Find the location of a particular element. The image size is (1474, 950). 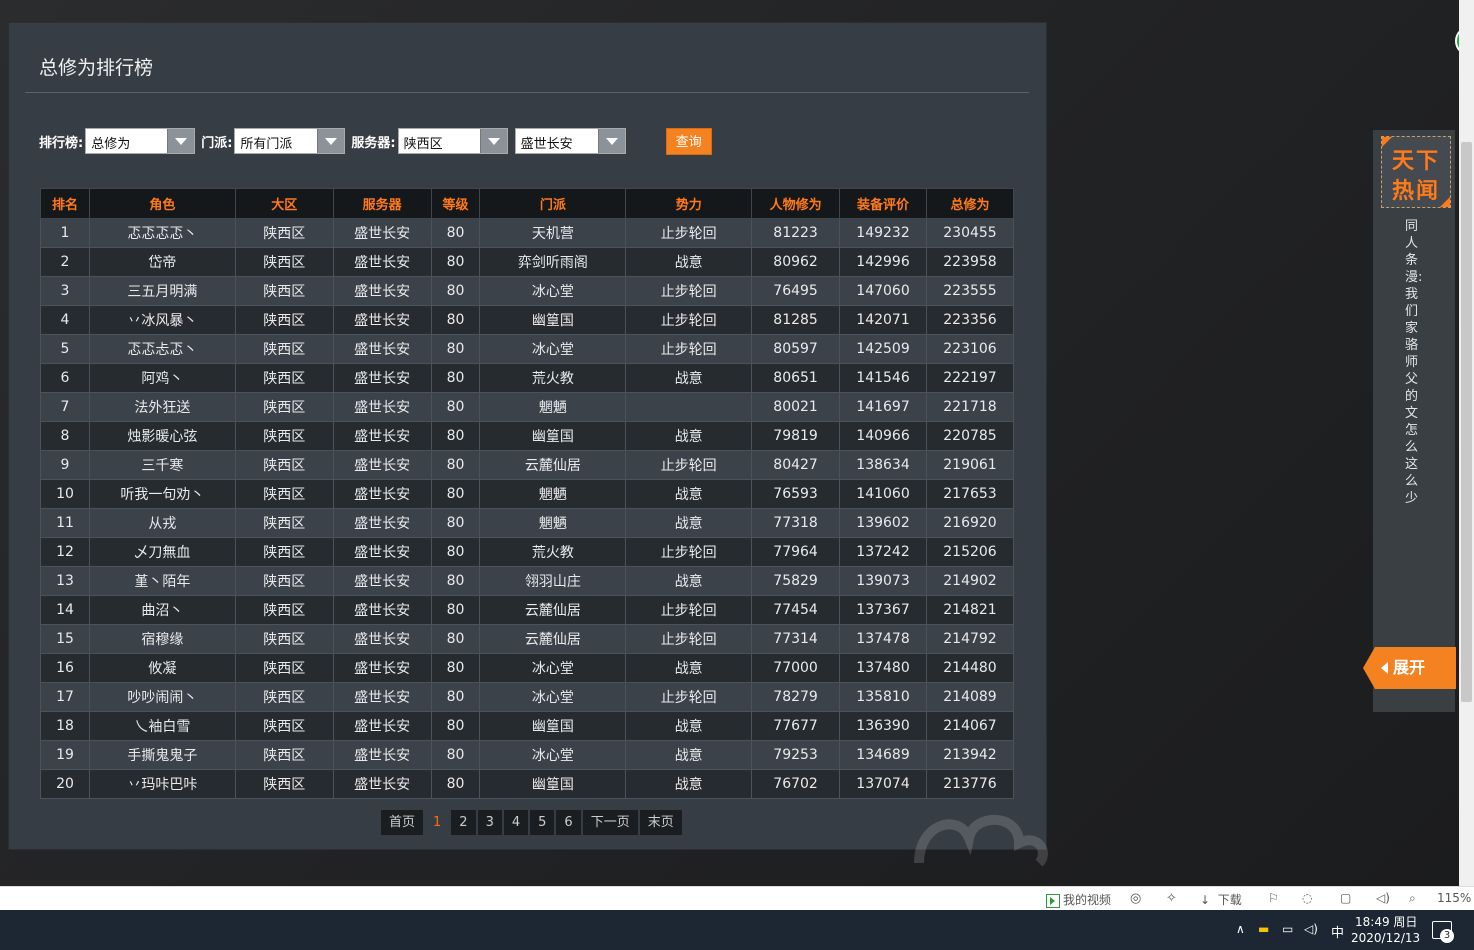

page-first-button: 首页 is located at coordinates (402, 822).